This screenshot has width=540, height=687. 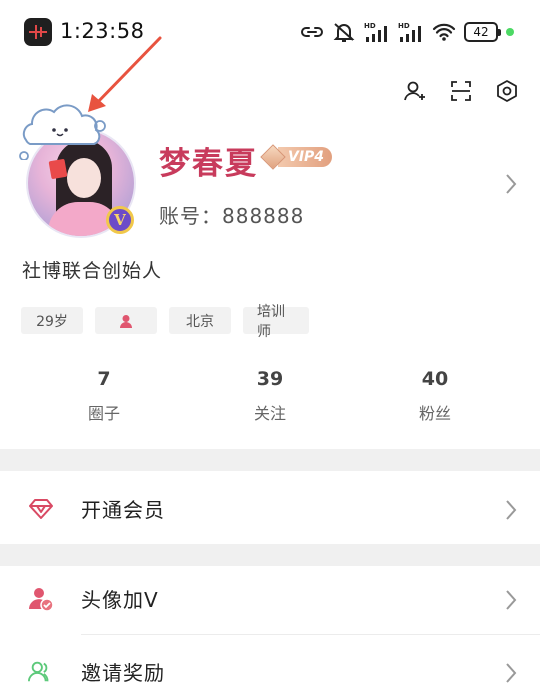 What do you see at coordinates (38, 32) in the screenshot?
I see `recorder-app-icon` at bounding box center [38, 32].